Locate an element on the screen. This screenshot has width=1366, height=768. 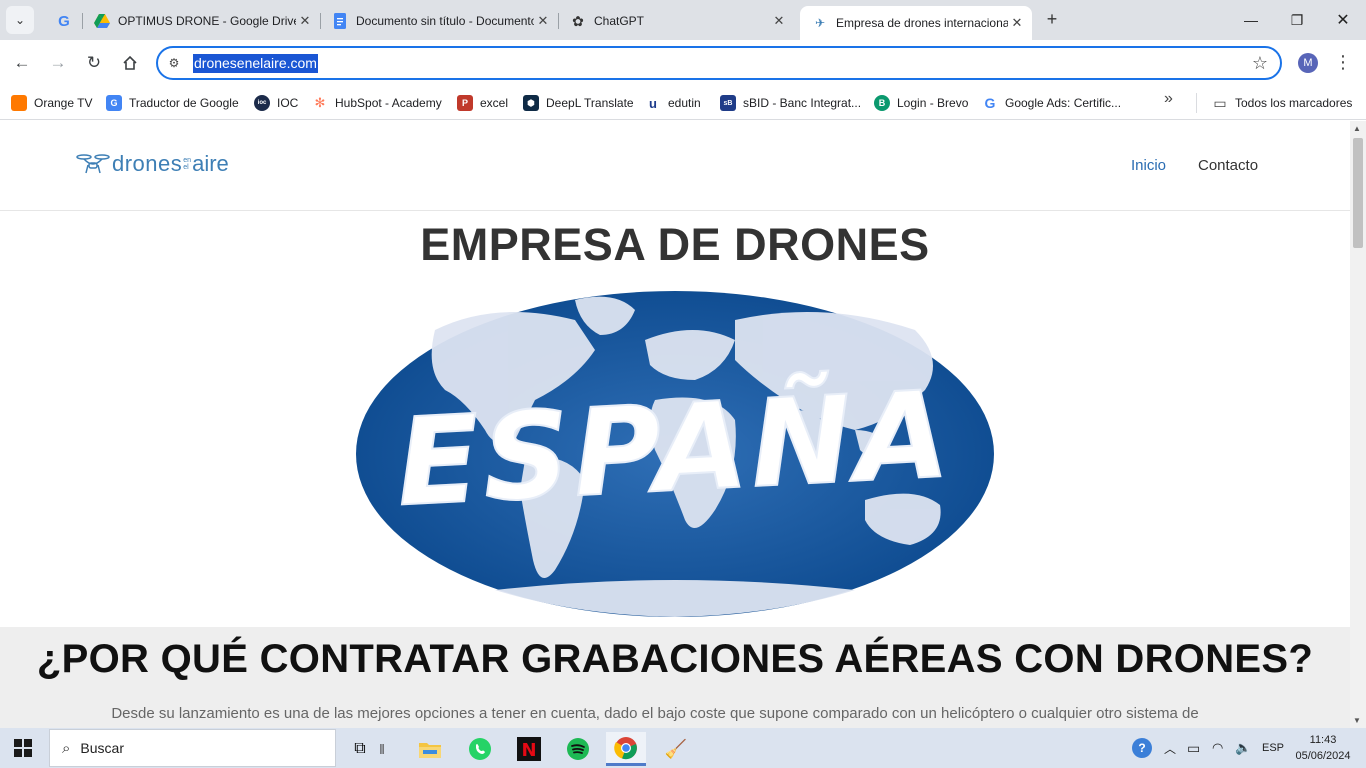
bookmark-excel: P excel is located at coordinates (482, 103).